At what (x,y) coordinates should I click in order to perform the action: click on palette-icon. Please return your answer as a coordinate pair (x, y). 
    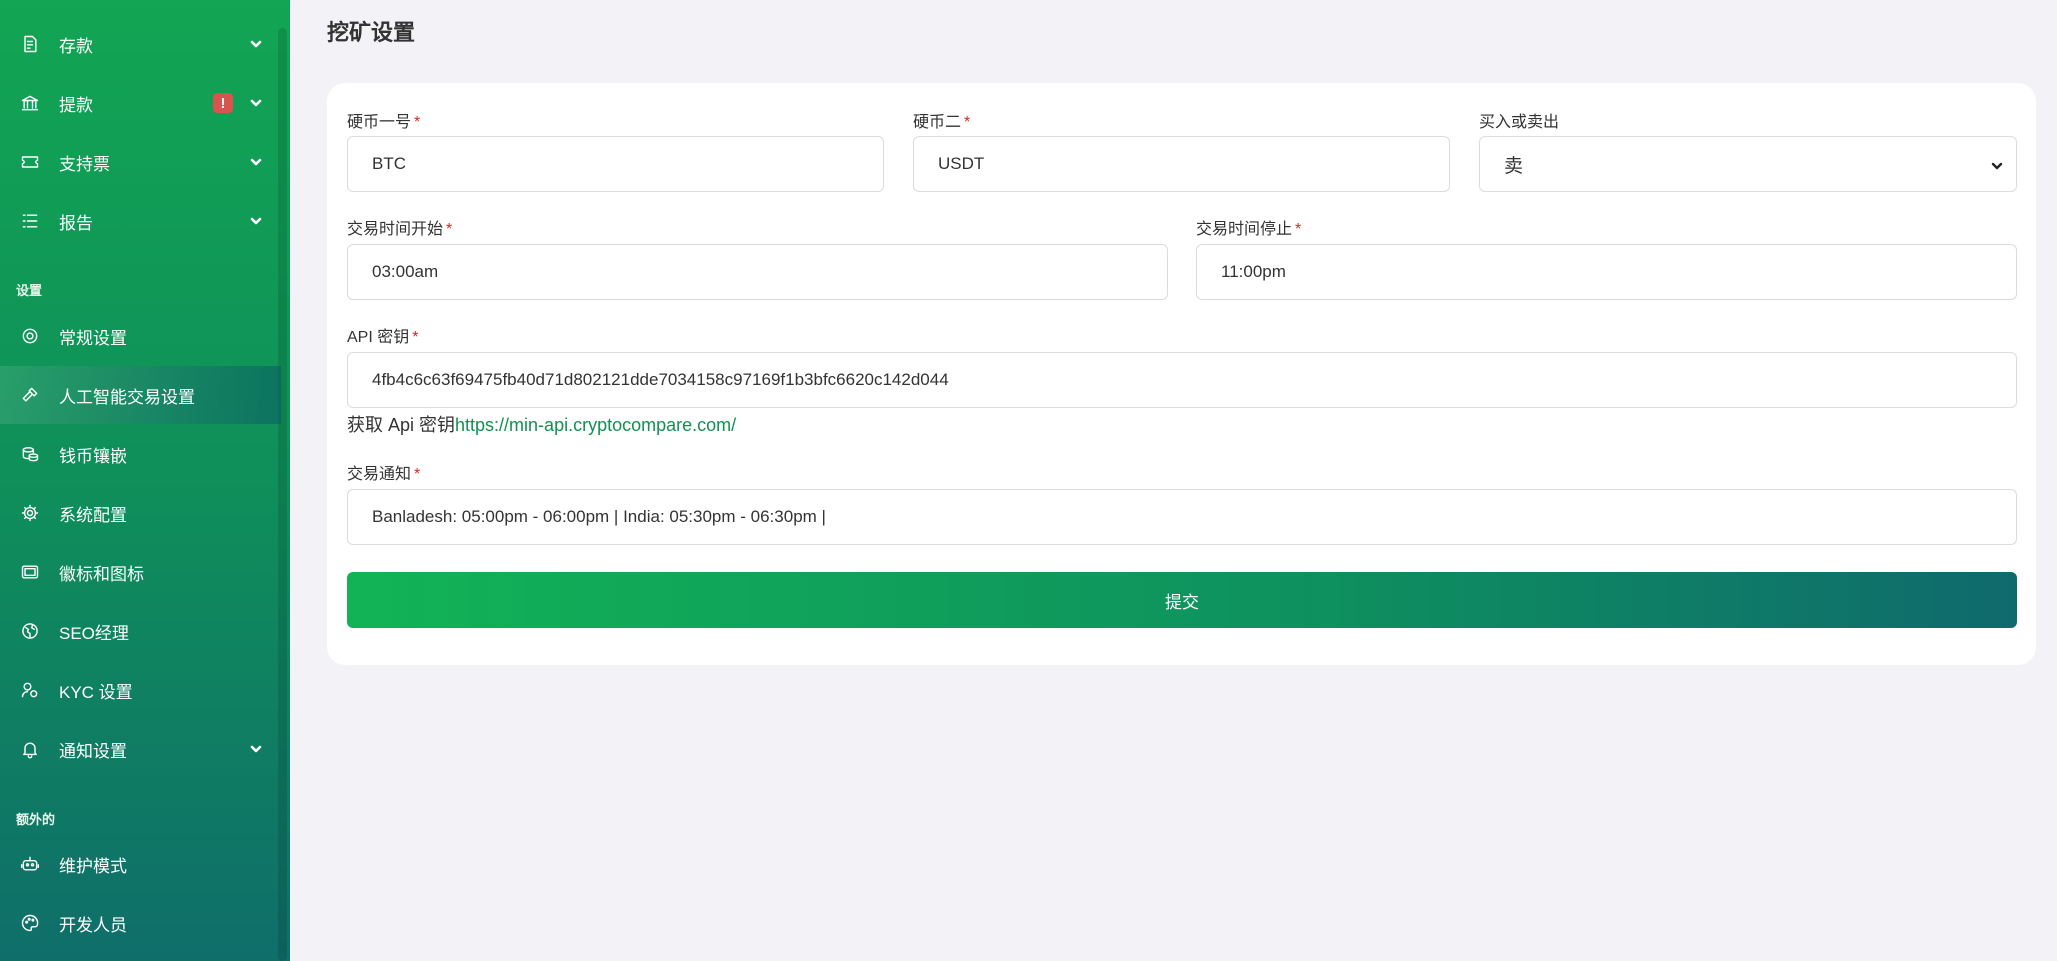
    Looking at the image, I should click on (30, 923).